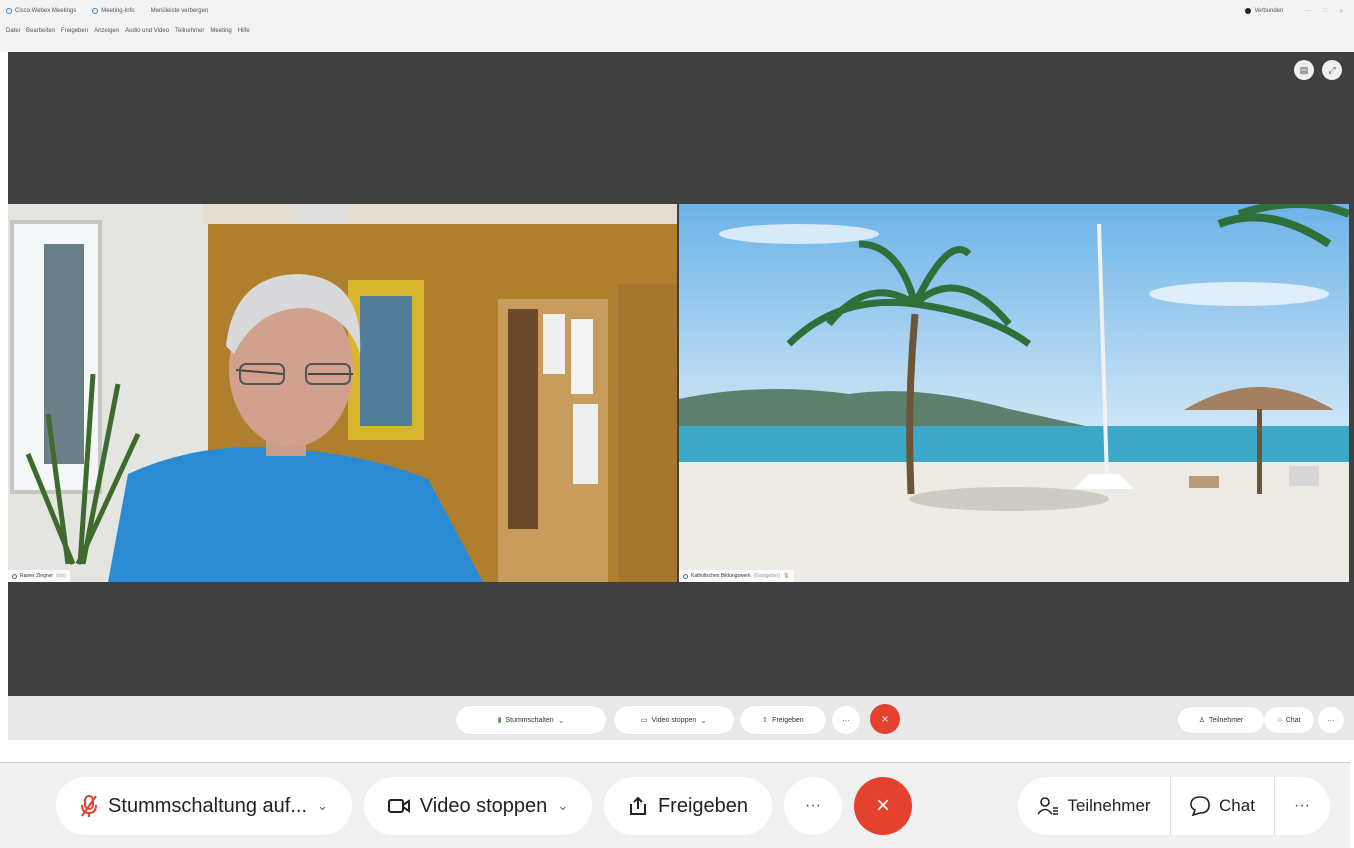  What do you see at coordinates (189, 31) in the screenshot?
I see `menu-teilnehmer: Teilnehmer` at bounding box center [189, 31].